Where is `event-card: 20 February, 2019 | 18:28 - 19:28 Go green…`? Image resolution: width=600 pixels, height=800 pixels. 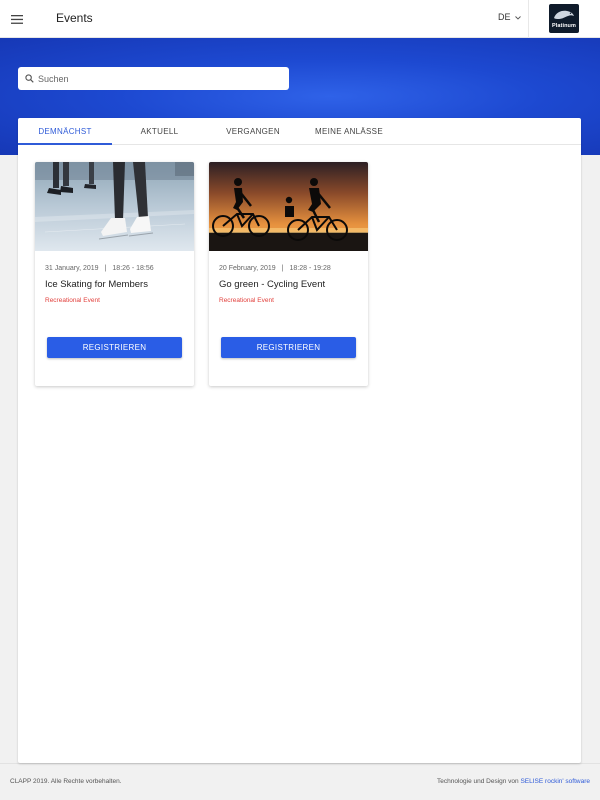 event-card: 20 February, 2019 | 18:28 - 19:28 Go green… is located at coordinates (288, 274).